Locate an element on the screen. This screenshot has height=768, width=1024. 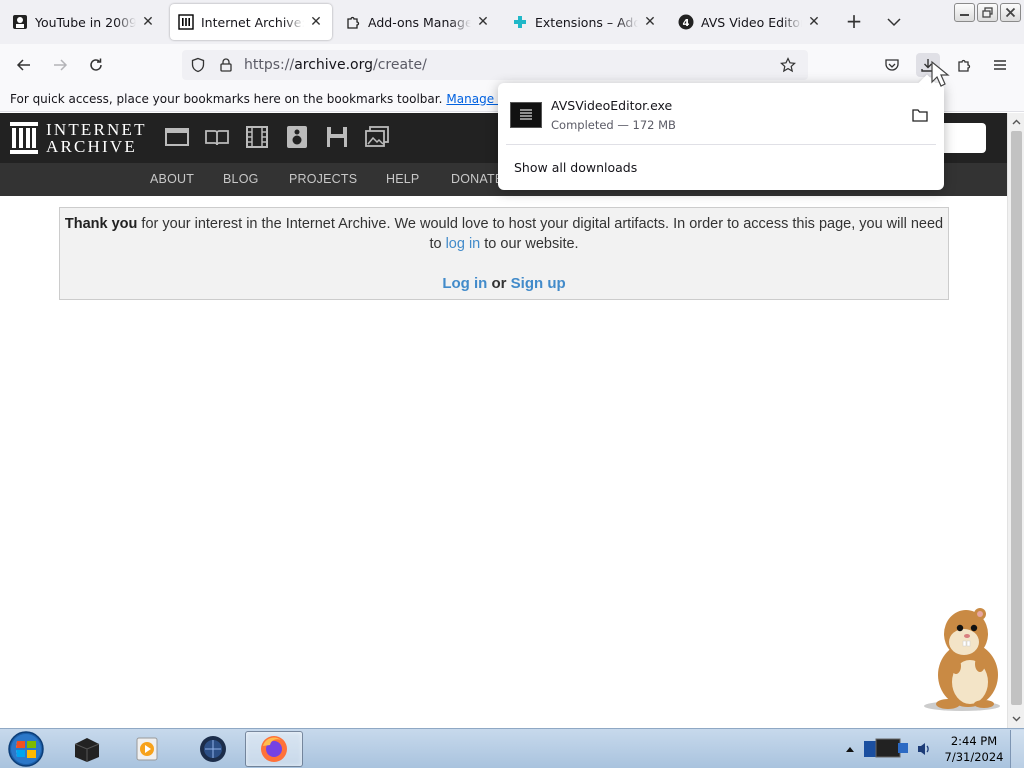
address-bar: https://archive.org/create/ is located at coordinates (495, 65).